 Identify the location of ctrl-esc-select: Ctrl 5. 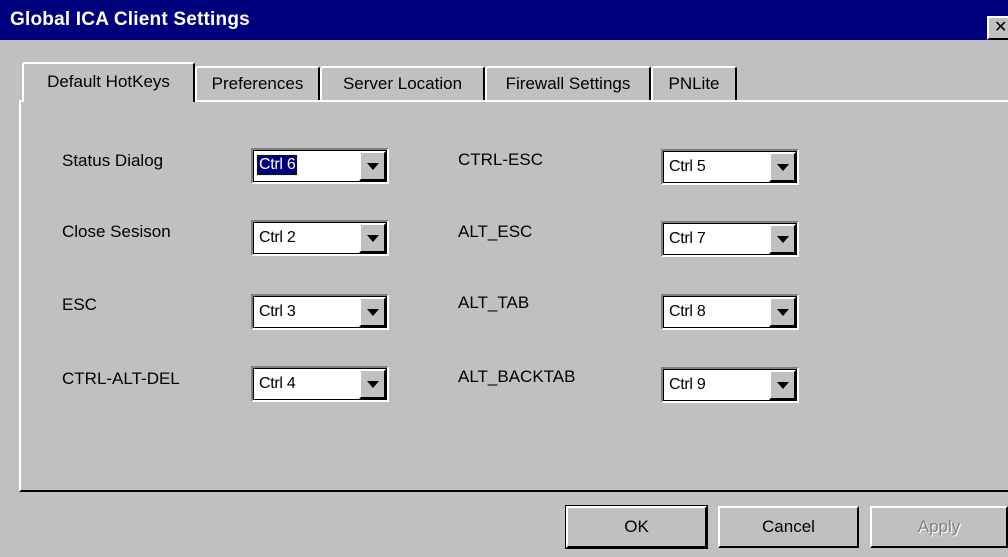
(730, 167).